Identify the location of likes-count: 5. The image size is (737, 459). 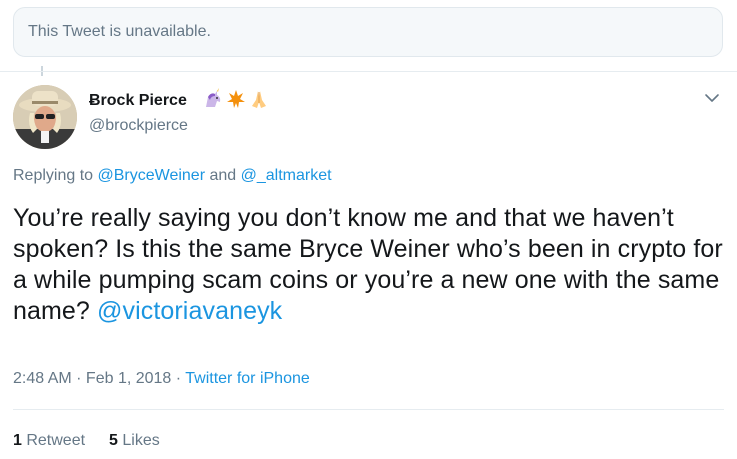
(113, 440).